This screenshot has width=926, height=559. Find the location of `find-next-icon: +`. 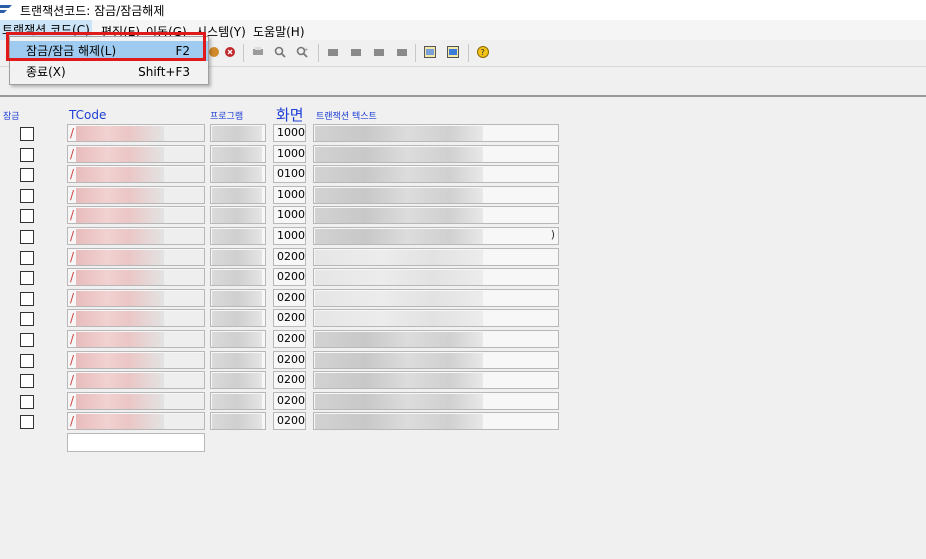

find-next-icon: + is located at coordinates (302, 52).